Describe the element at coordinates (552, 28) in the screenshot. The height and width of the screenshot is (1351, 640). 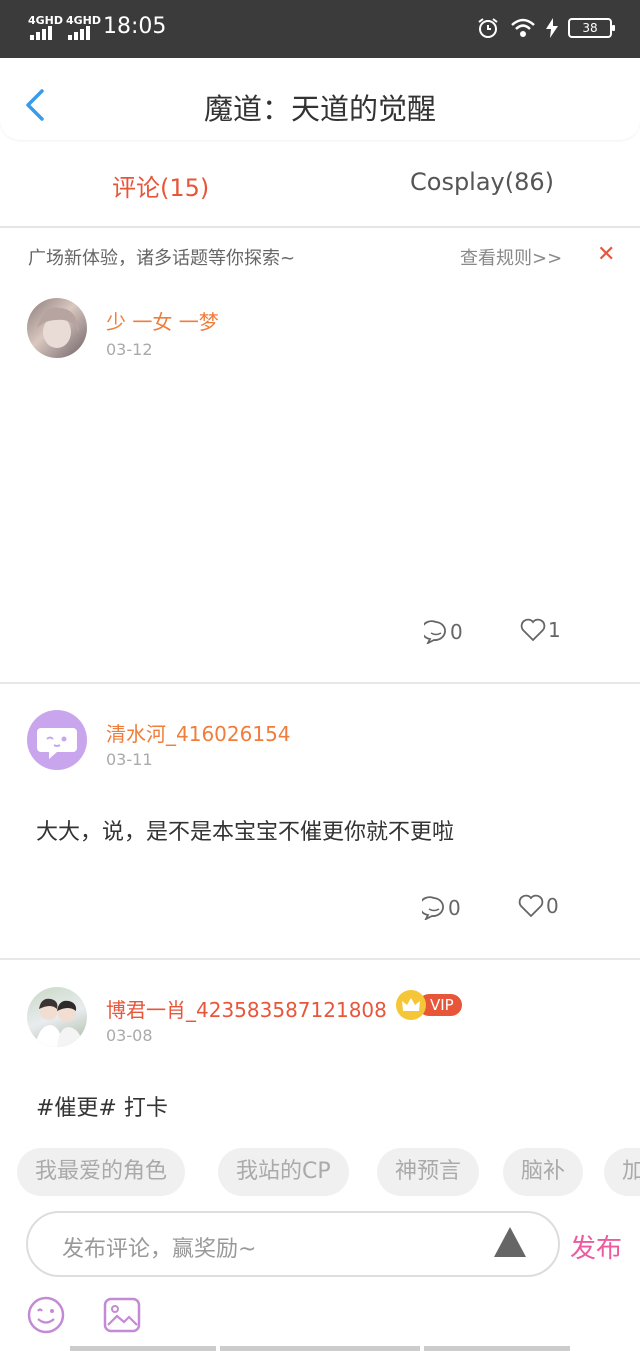
I see `charging-icon` at that location.